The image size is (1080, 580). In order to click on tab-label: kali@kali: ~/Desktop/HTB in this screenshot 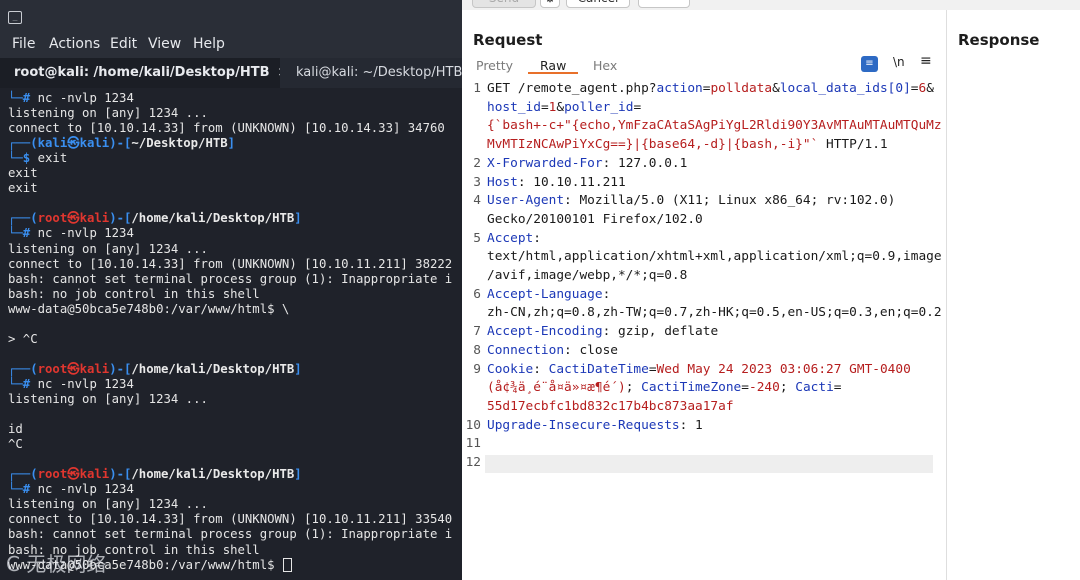, I will do `click(379, 72)`.